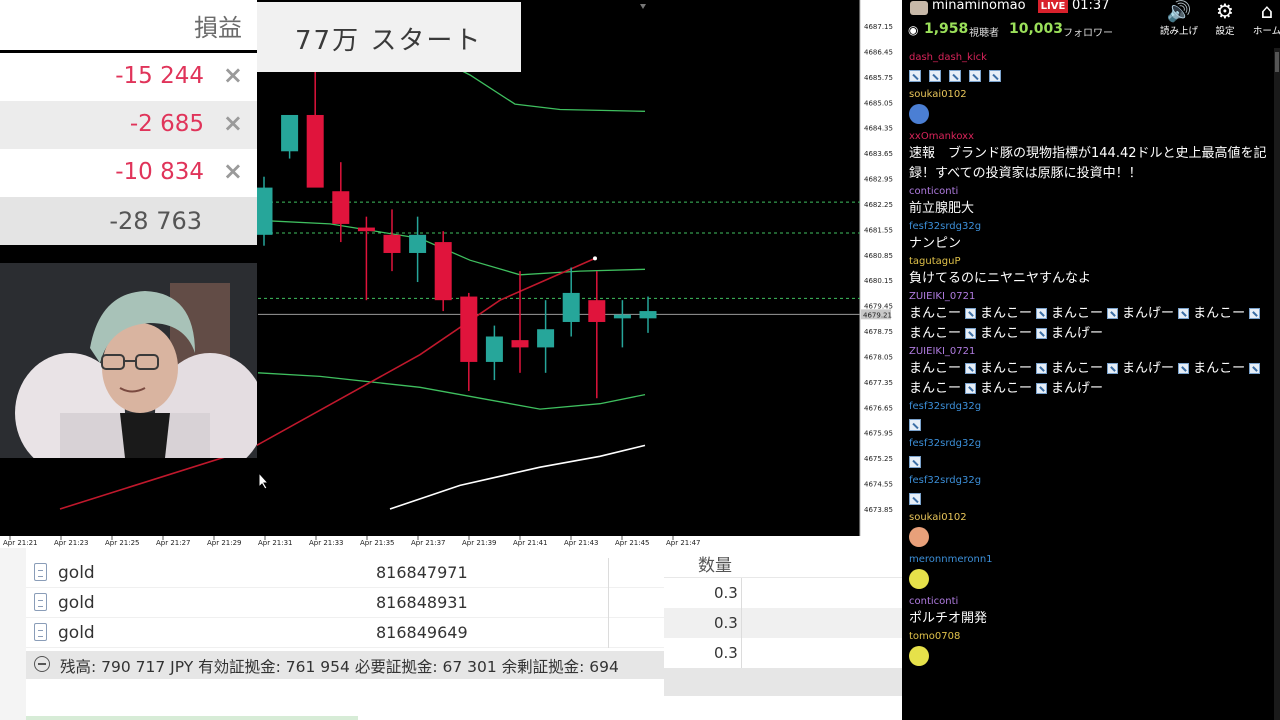 The height and width of the screenshot is (720, 1280). What do you see at coordinates (422, 602) in the screenshot?
I see `order-ticket: 816848931` at bounding box center [422, 602].